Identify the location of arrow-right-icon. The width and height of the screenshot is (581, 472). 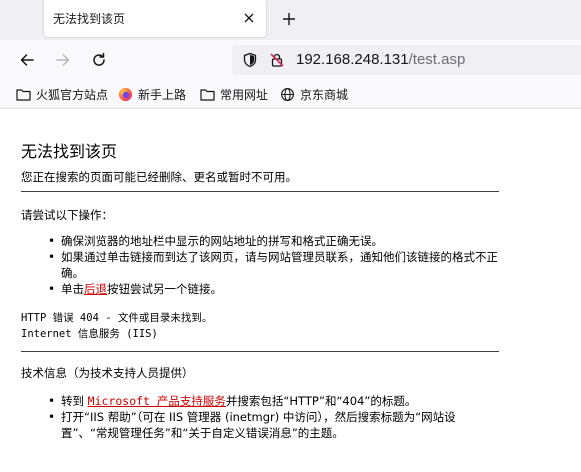
(63, 60).